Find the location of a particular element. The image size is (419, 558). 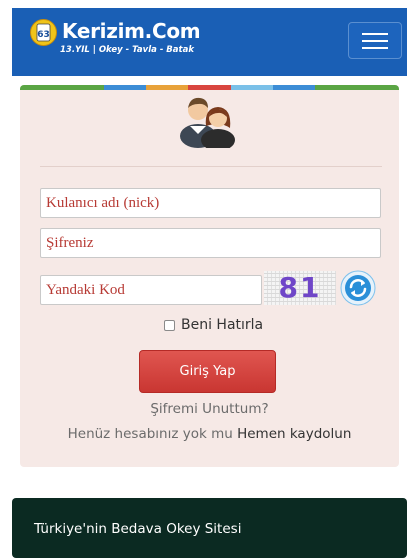

svg-text: 63 is located at coordinates (43, 35).